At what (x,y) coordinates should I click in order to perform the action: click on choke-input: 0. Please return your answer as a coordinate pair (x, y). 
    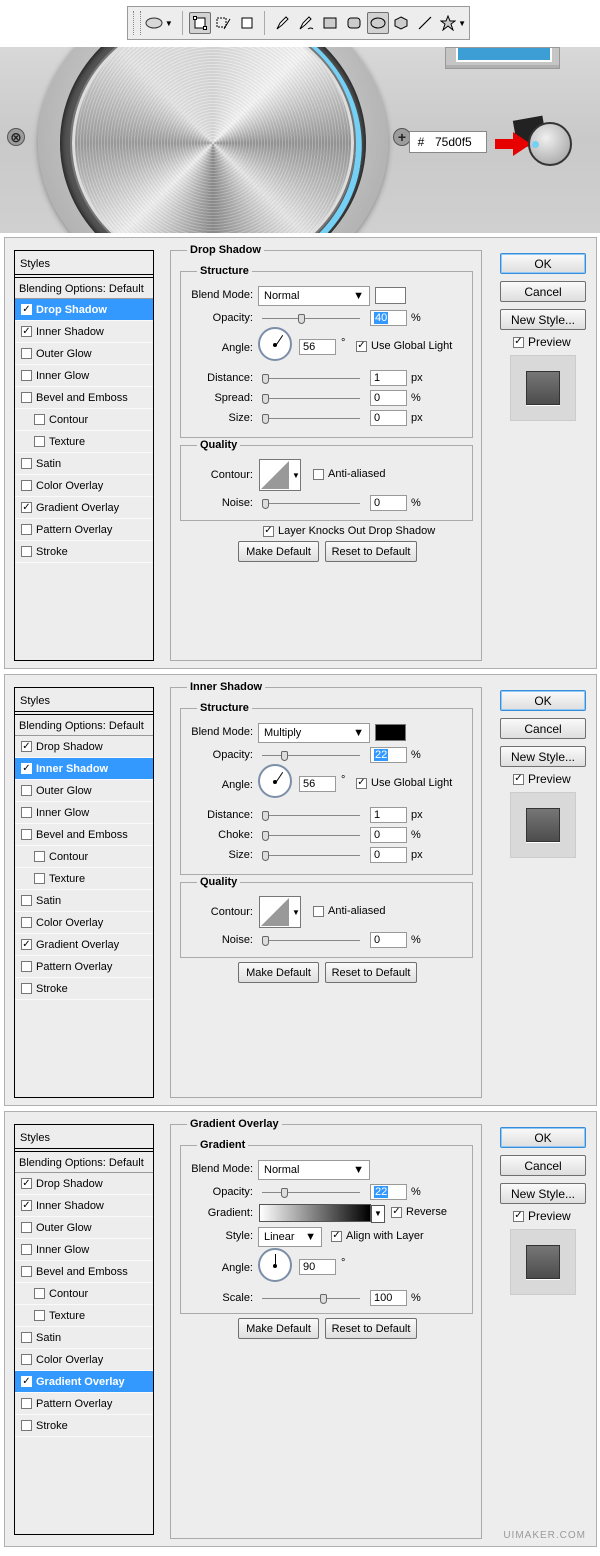
    Looking at the image, I should click on (388, 835).